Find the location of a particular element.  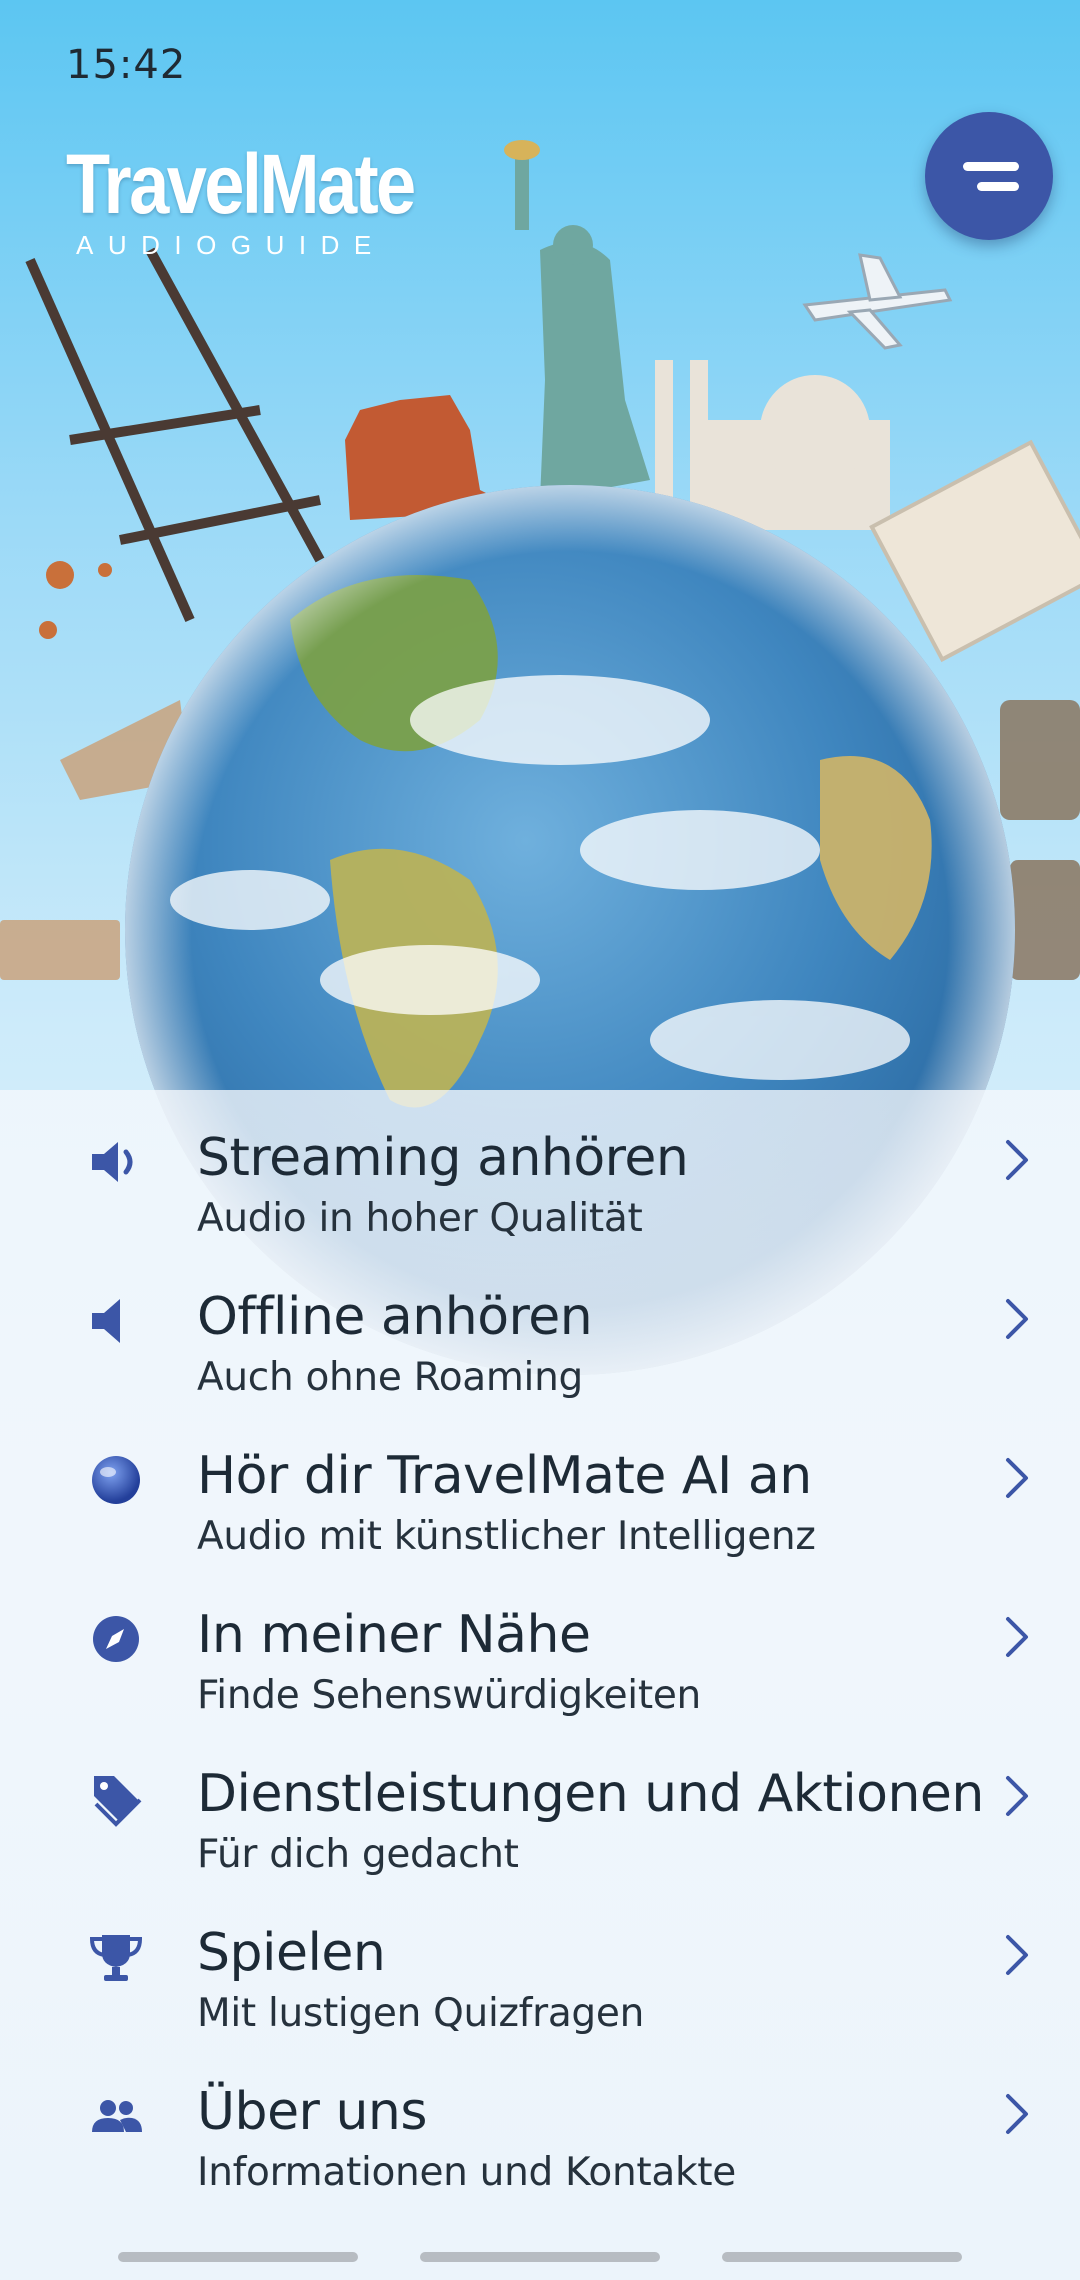

menu-lines-icon is located at coordinates (991, 166).